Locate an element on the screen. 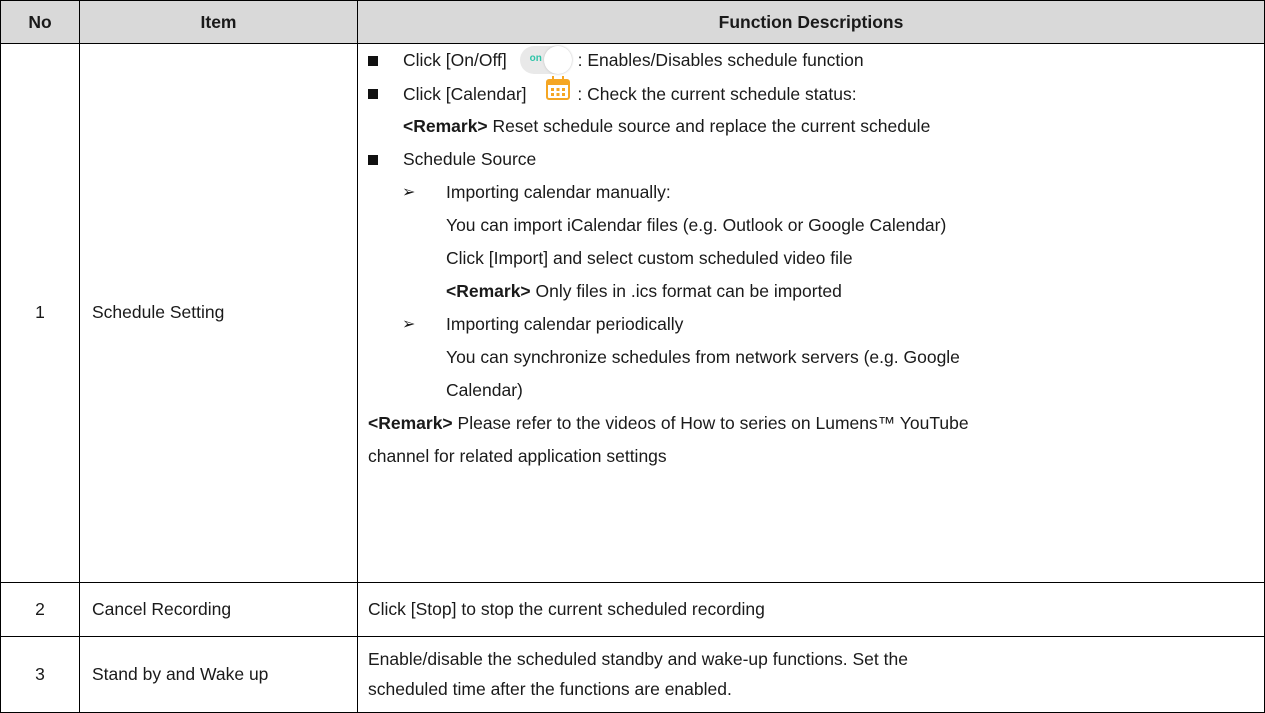 The height and width of the screenshot is (713, 1265). row-number: 3 is located at coordinates (40, 674).